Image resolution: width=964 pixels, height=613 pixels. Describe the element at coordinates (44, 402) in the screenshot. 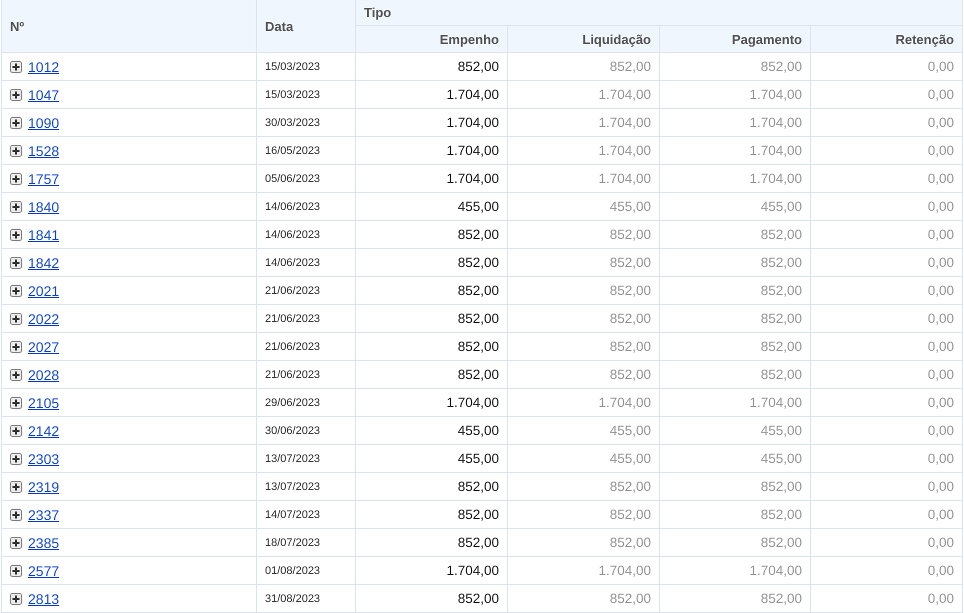

I see `record-link: 2105` at that location.